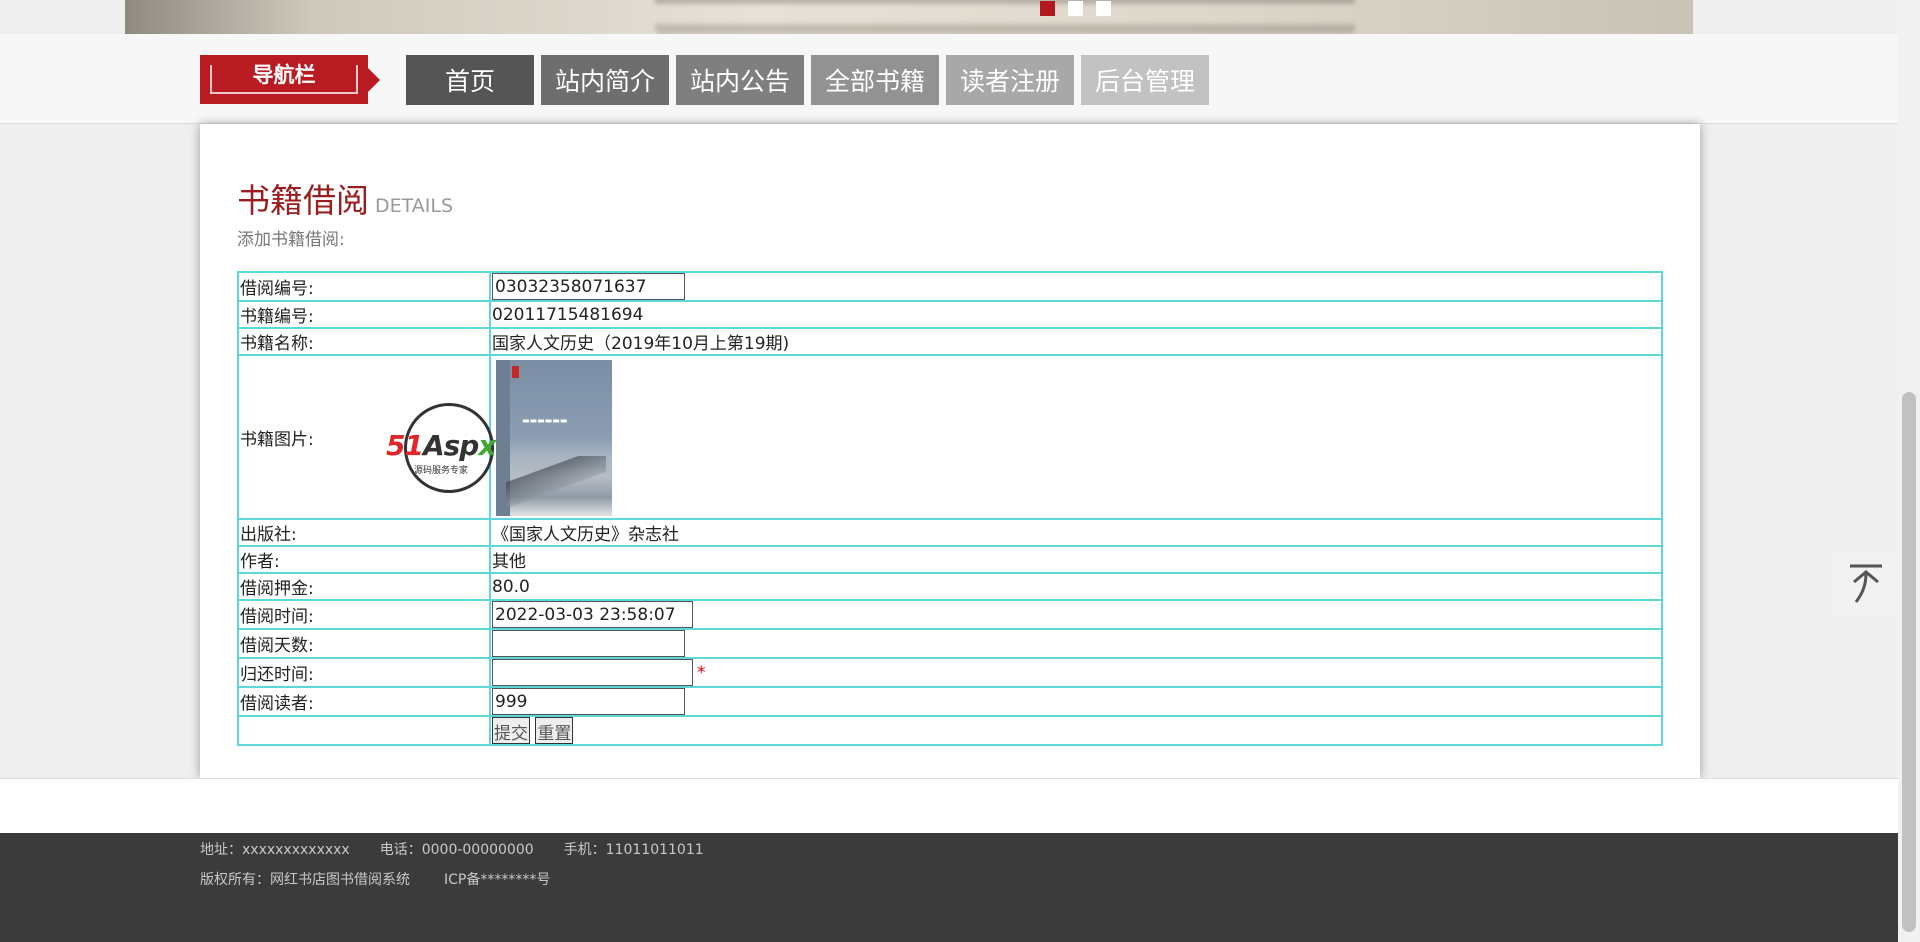 The height and width of the screenshot is (942, 1920). I want to click on deposit-value: 80.0, so click(1076, 586).